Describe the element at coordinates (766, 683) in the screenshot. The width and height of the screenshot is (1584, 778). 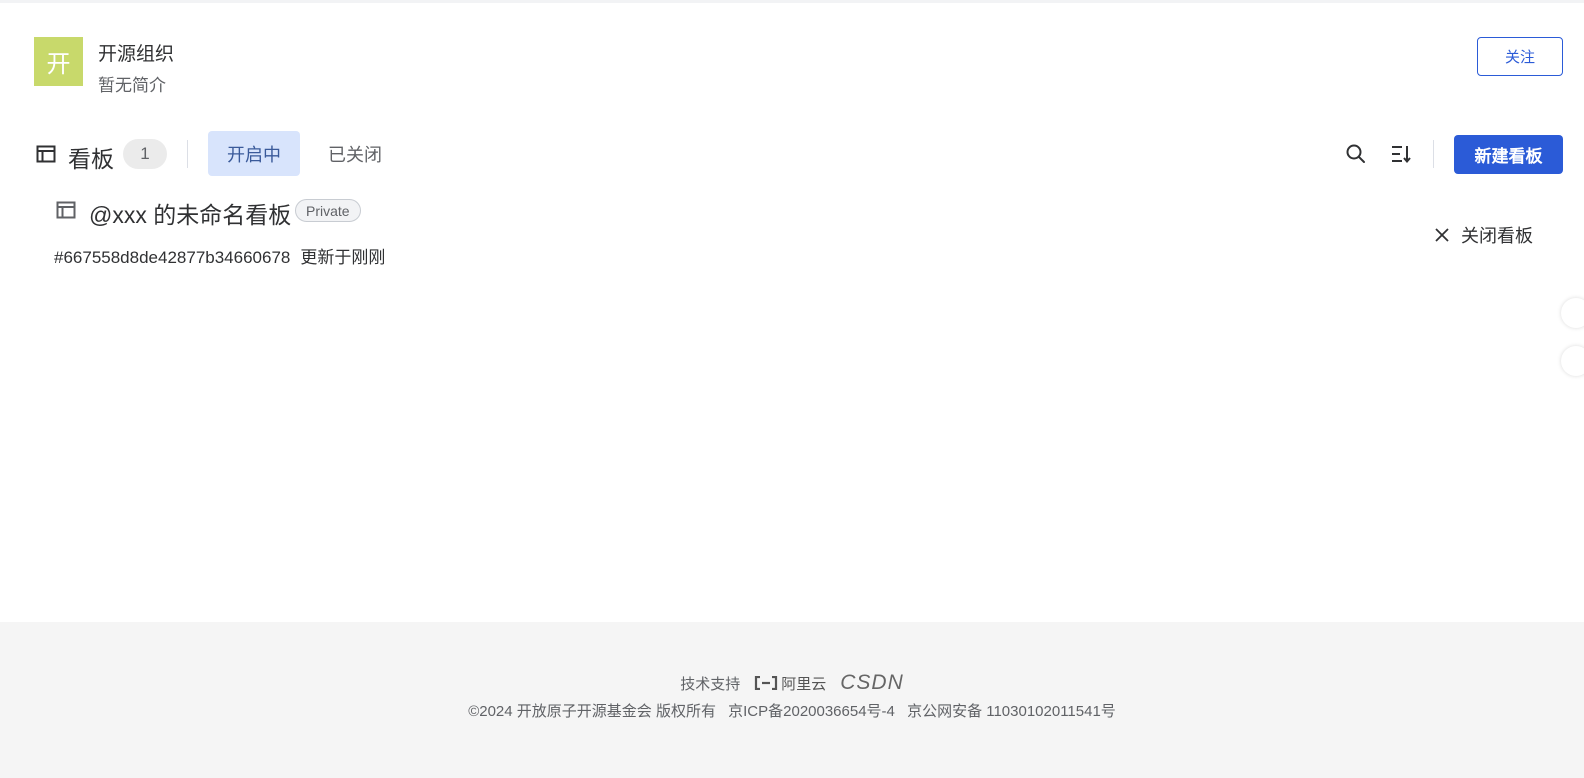
I see `aliyun-icon` at that location.